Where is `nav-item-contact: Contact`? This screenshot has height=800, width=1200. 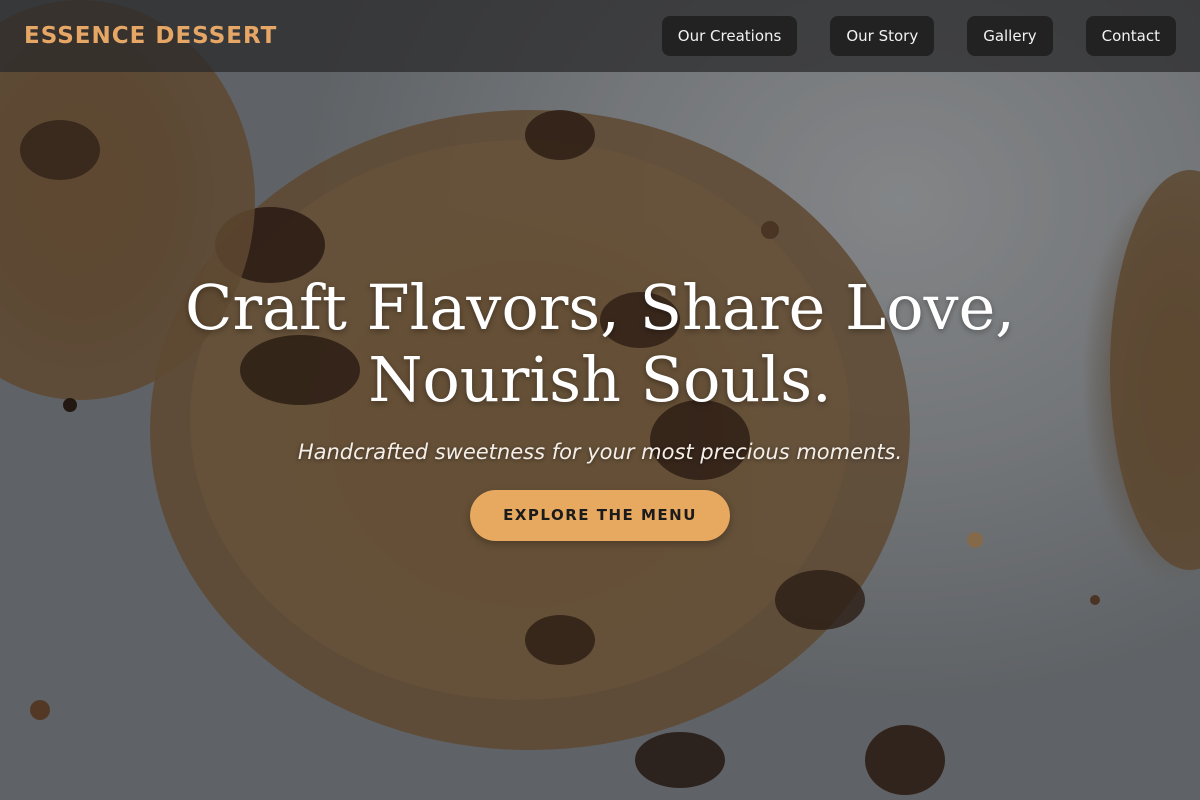 nav-item-contact: Contact is located at coordinates (1130, 36).